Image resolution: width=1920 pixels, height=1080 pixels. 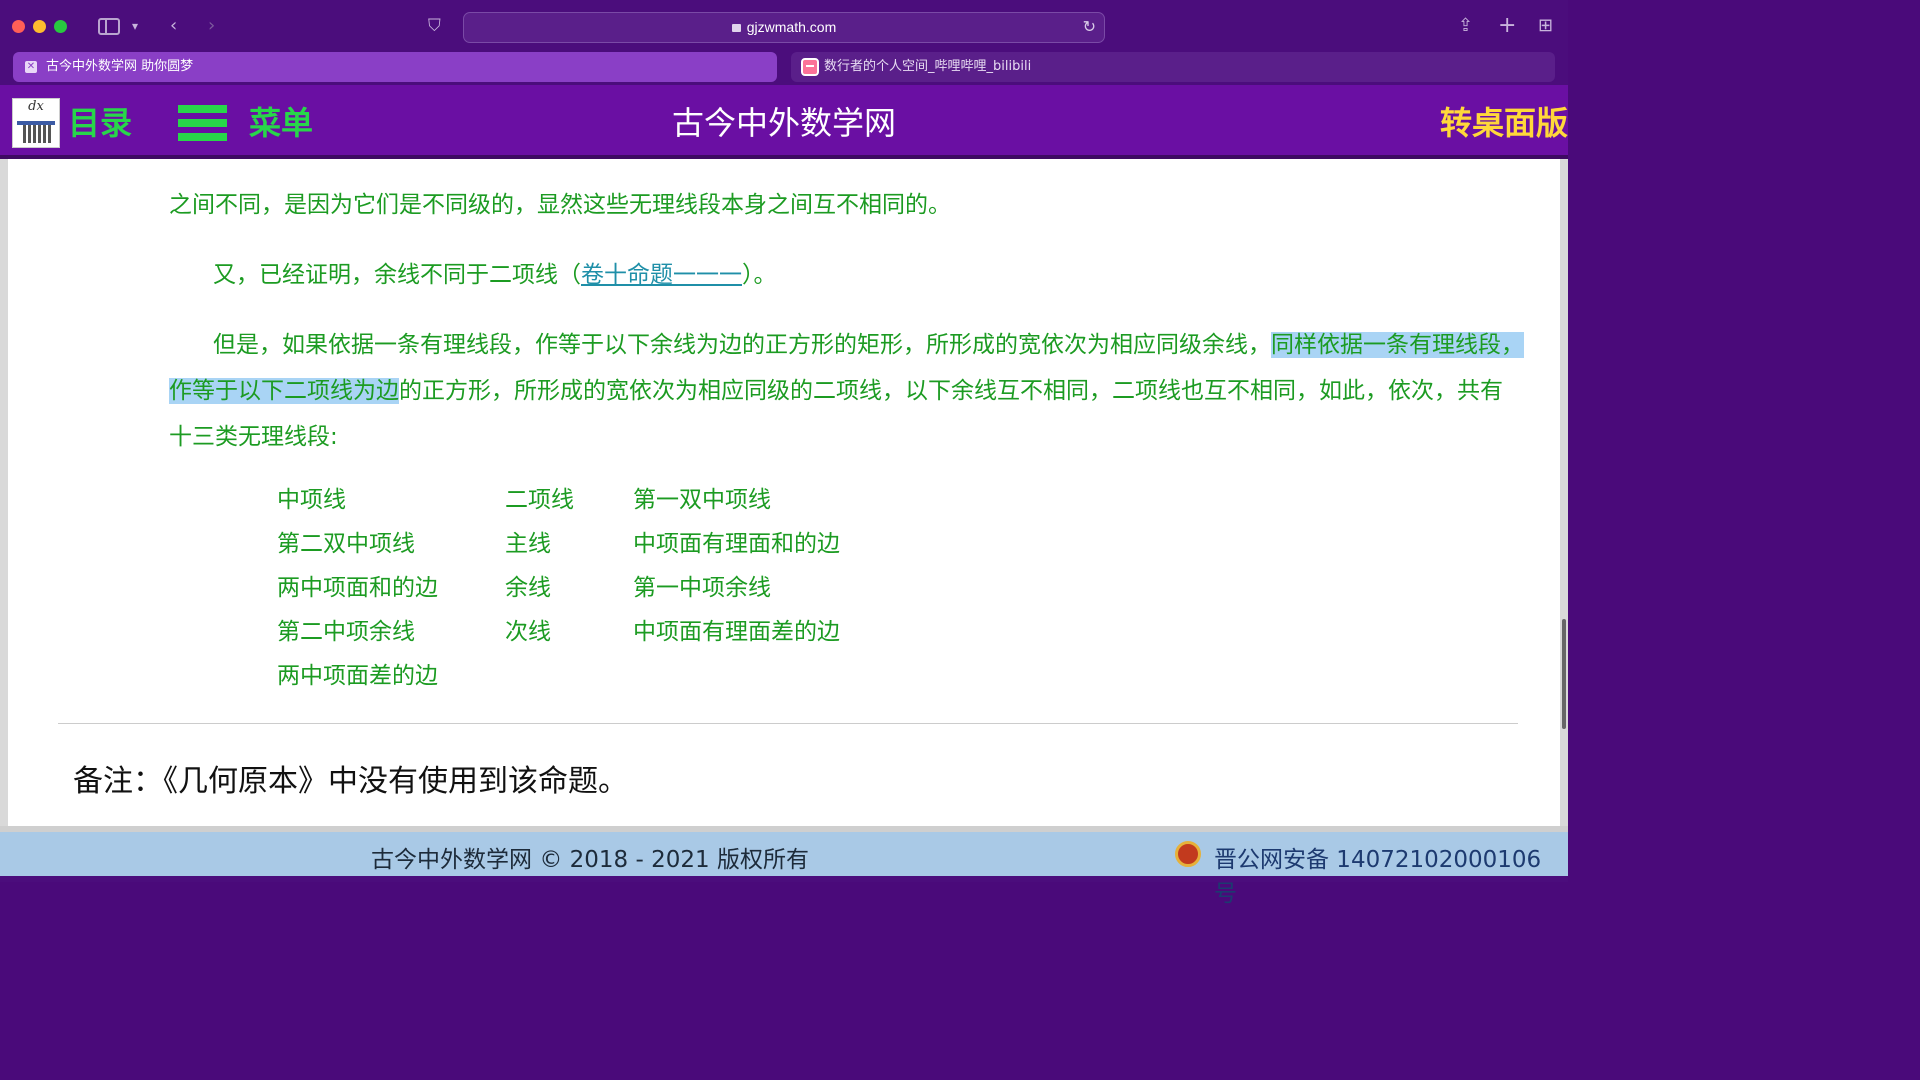 I want to click on minimize-window-button, so click(x=39, y=26).